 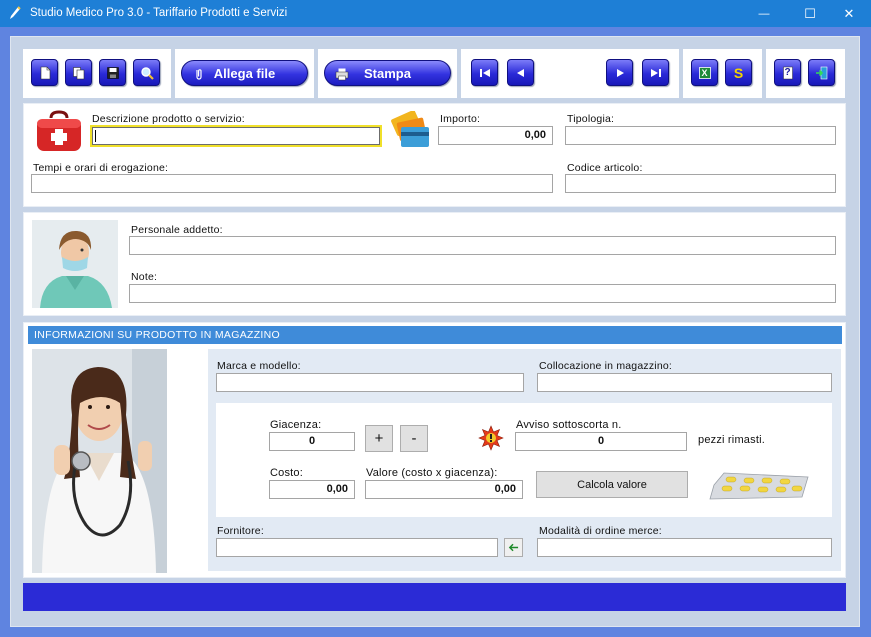 I want to click on dollar-icon: S, so click(x=738, y=72).